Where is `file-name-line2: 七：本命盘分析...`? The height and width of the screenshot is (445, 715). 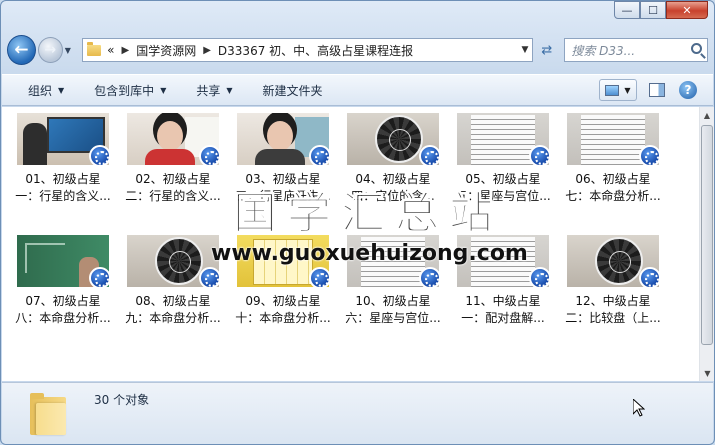
file-name-line2: 七：本命盘分析... is located at coordinates (613, 196).